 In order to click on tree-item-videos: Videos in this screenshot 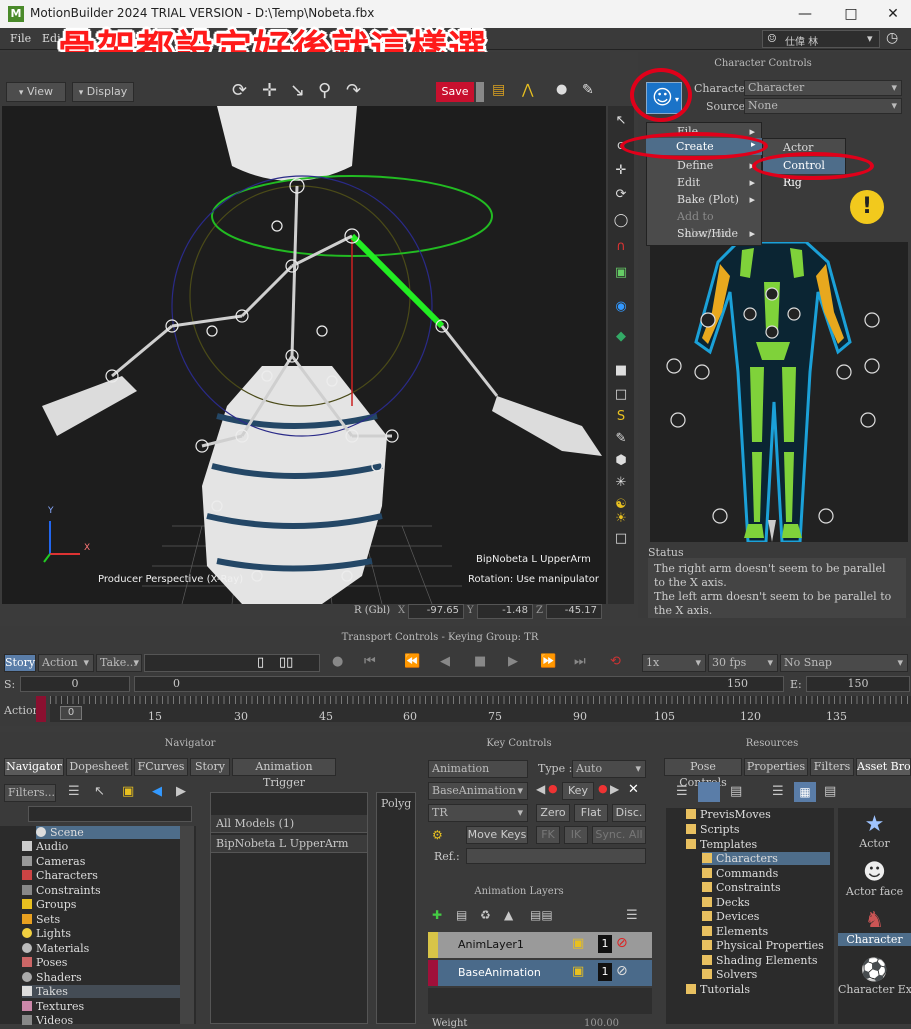, I will do `click(47, 1020)`.